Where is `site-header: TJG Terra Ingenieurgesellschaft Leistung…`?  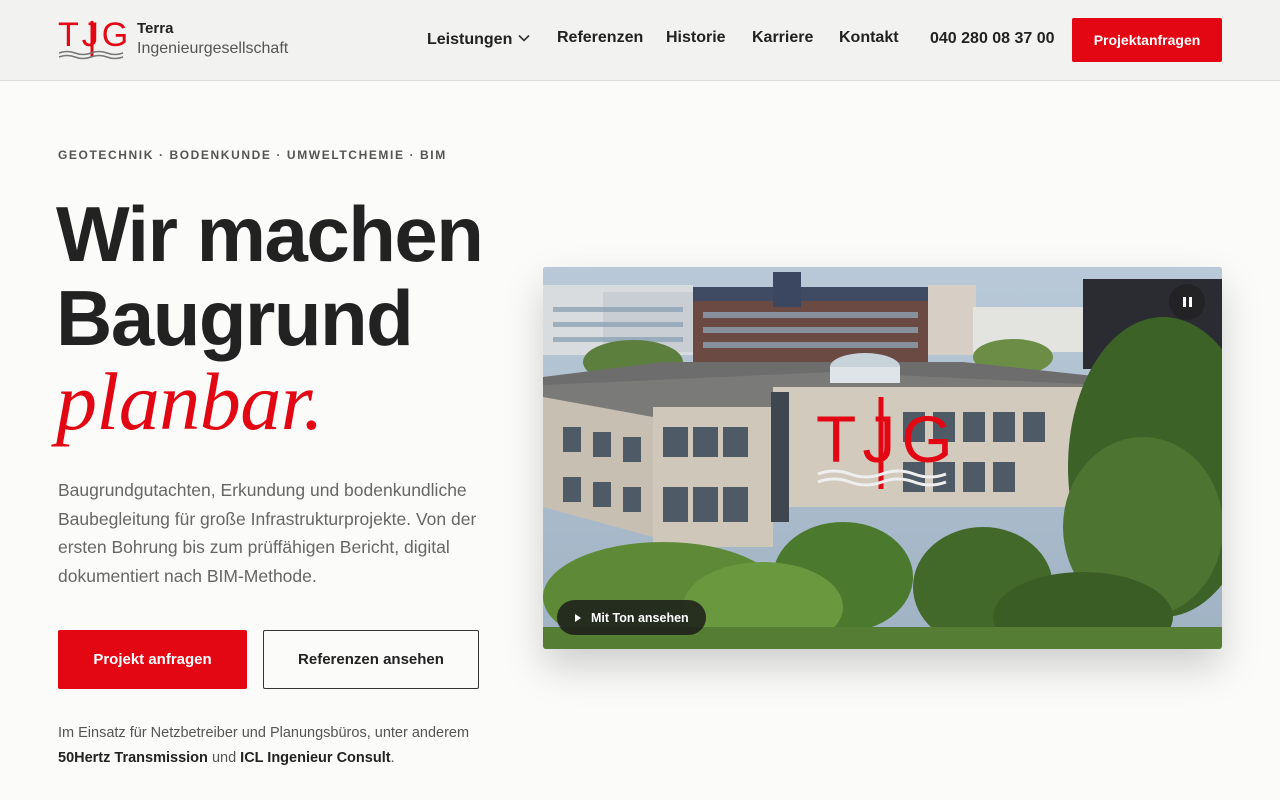
site-header: TJG Terra Ingenieurgesellschaft Leistung… is located at coordinates (640, 40).